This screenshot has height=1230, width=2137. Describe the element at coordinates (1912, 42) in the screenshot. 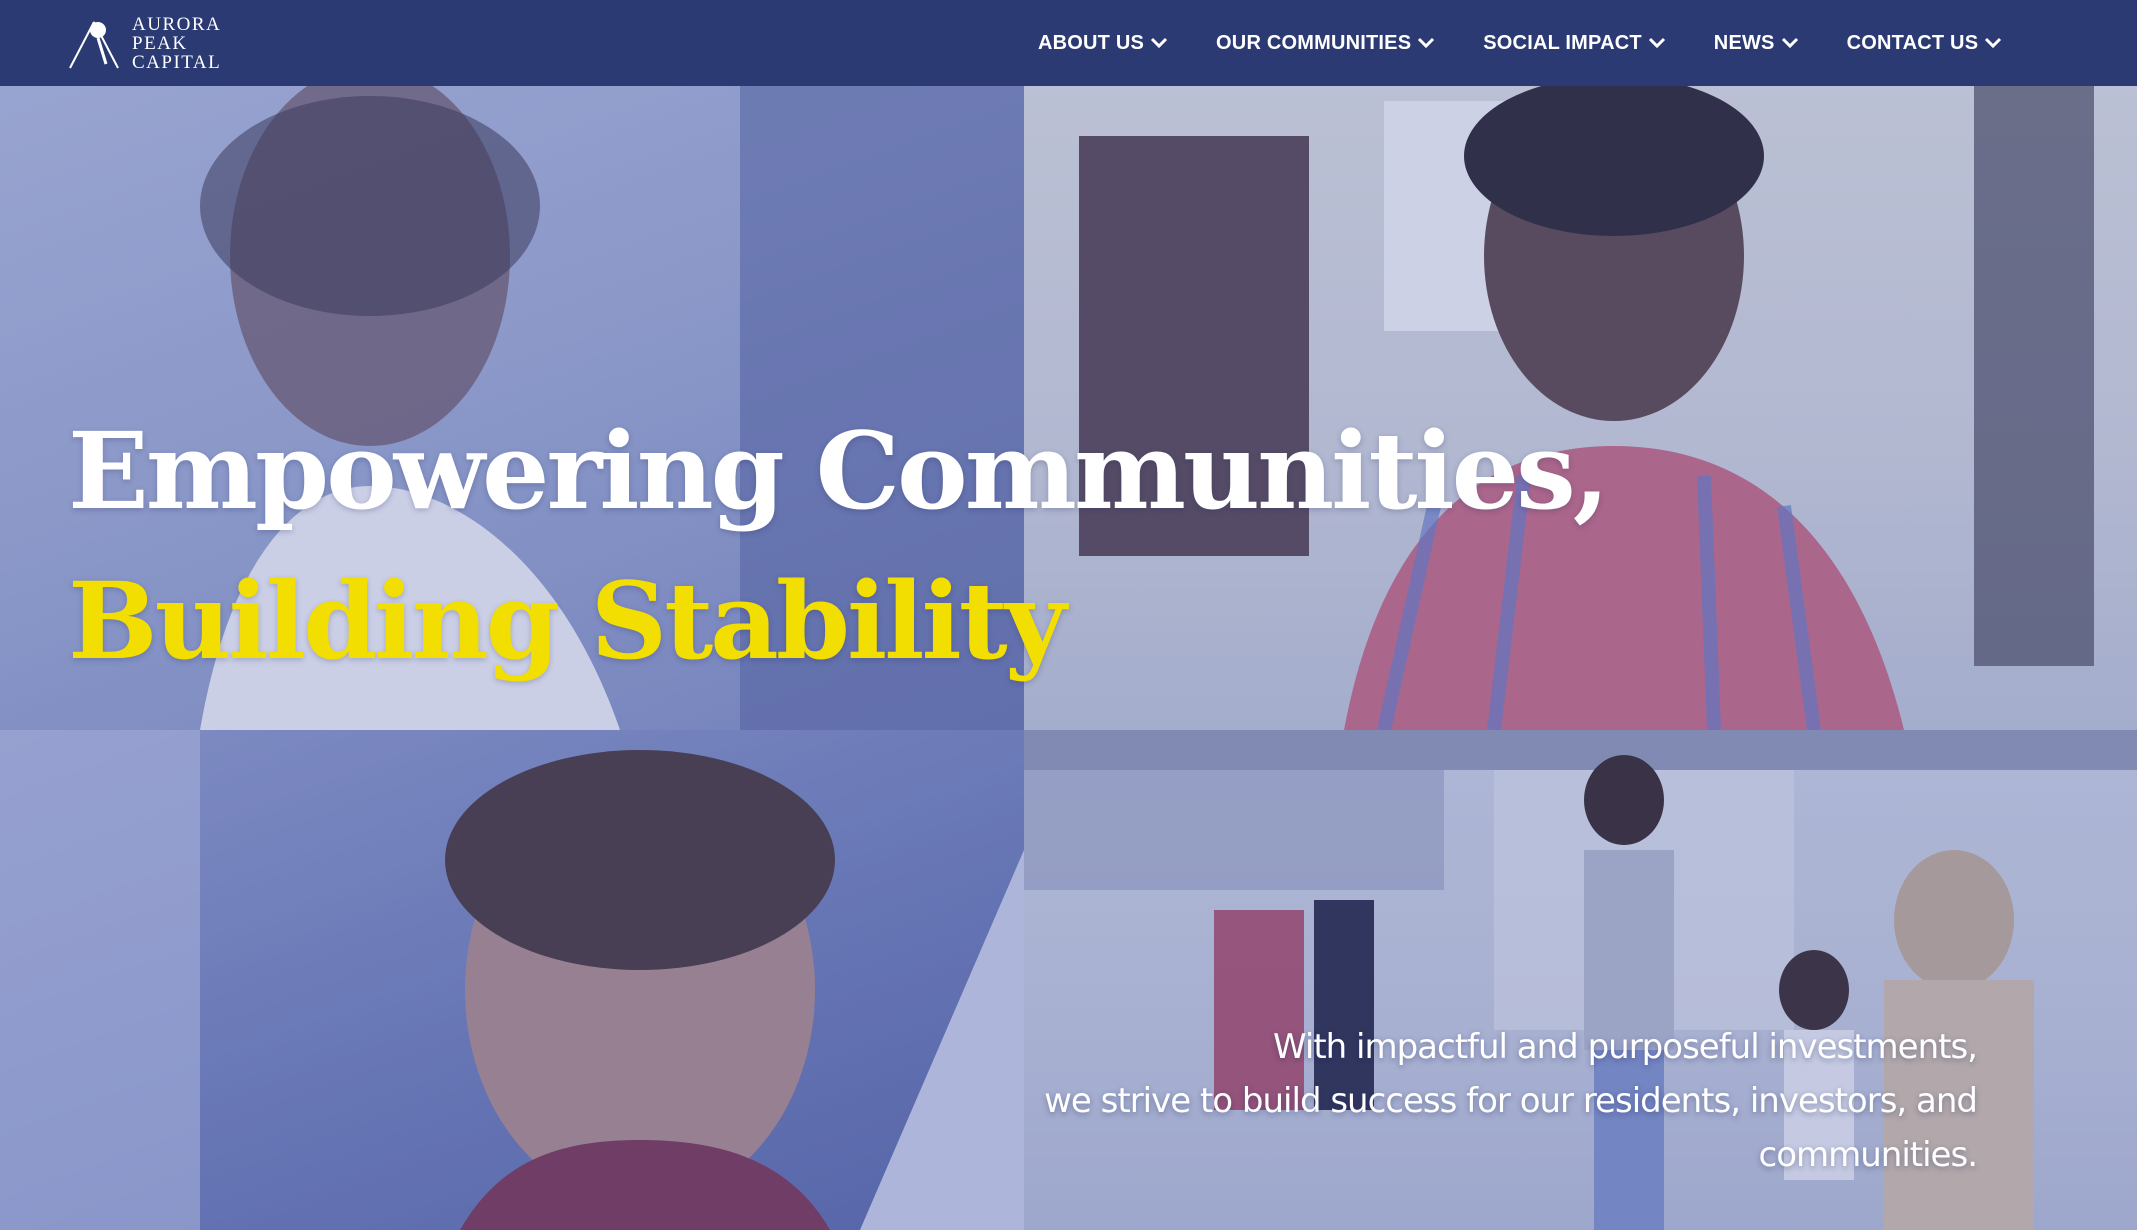

I see `nav-item-label: CONTACT US` at that location.